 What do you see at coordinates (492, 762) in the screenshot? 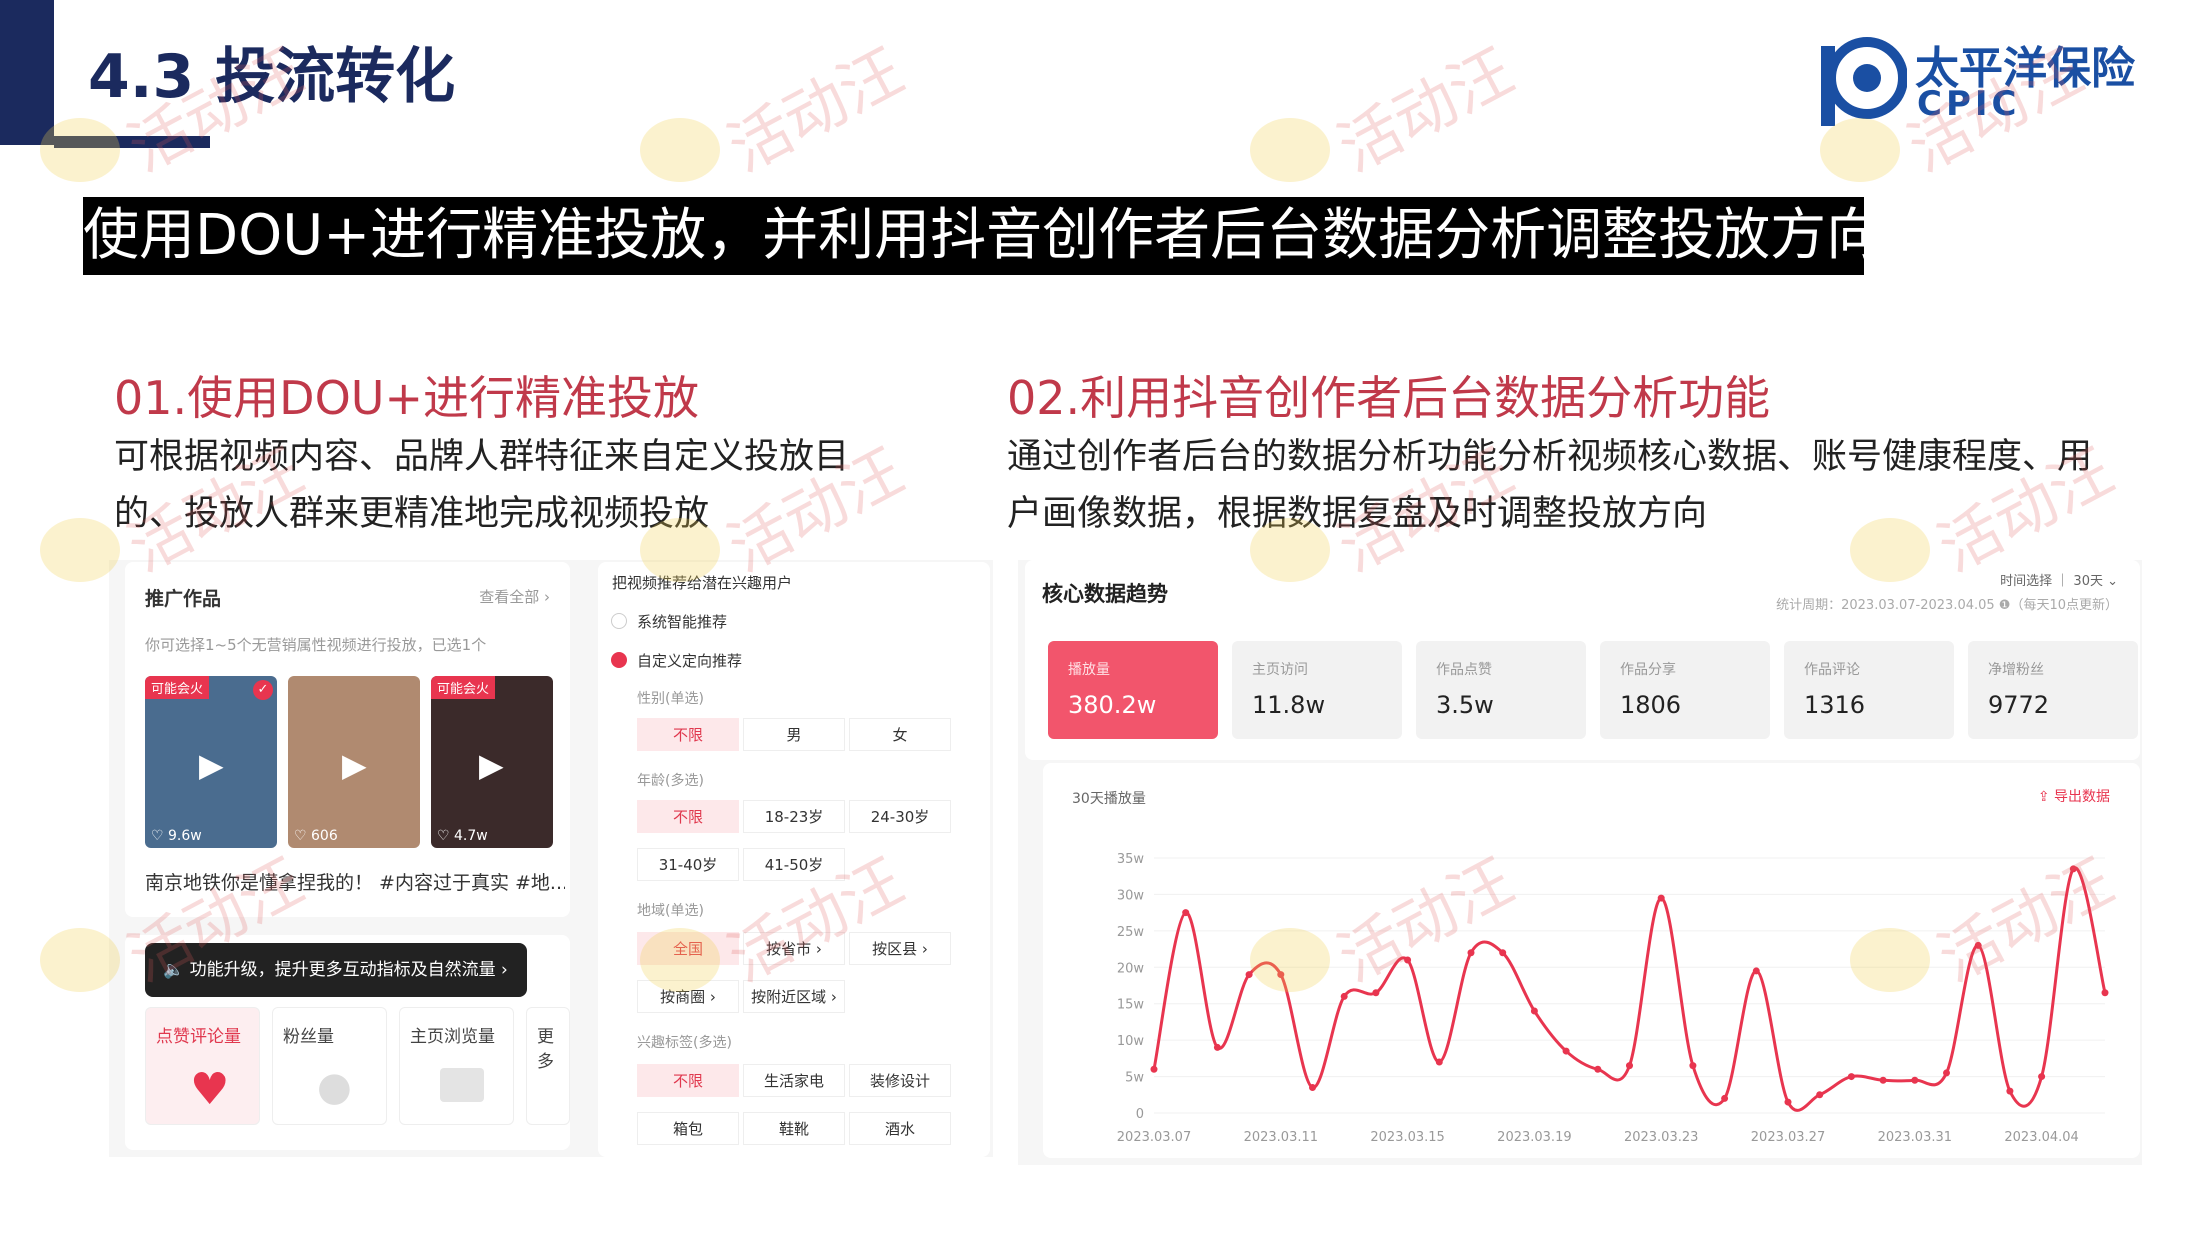
I see `video-thumb-3: 可能会火 ▶ ♡ 4.7w` at bounding box center [492, 762].